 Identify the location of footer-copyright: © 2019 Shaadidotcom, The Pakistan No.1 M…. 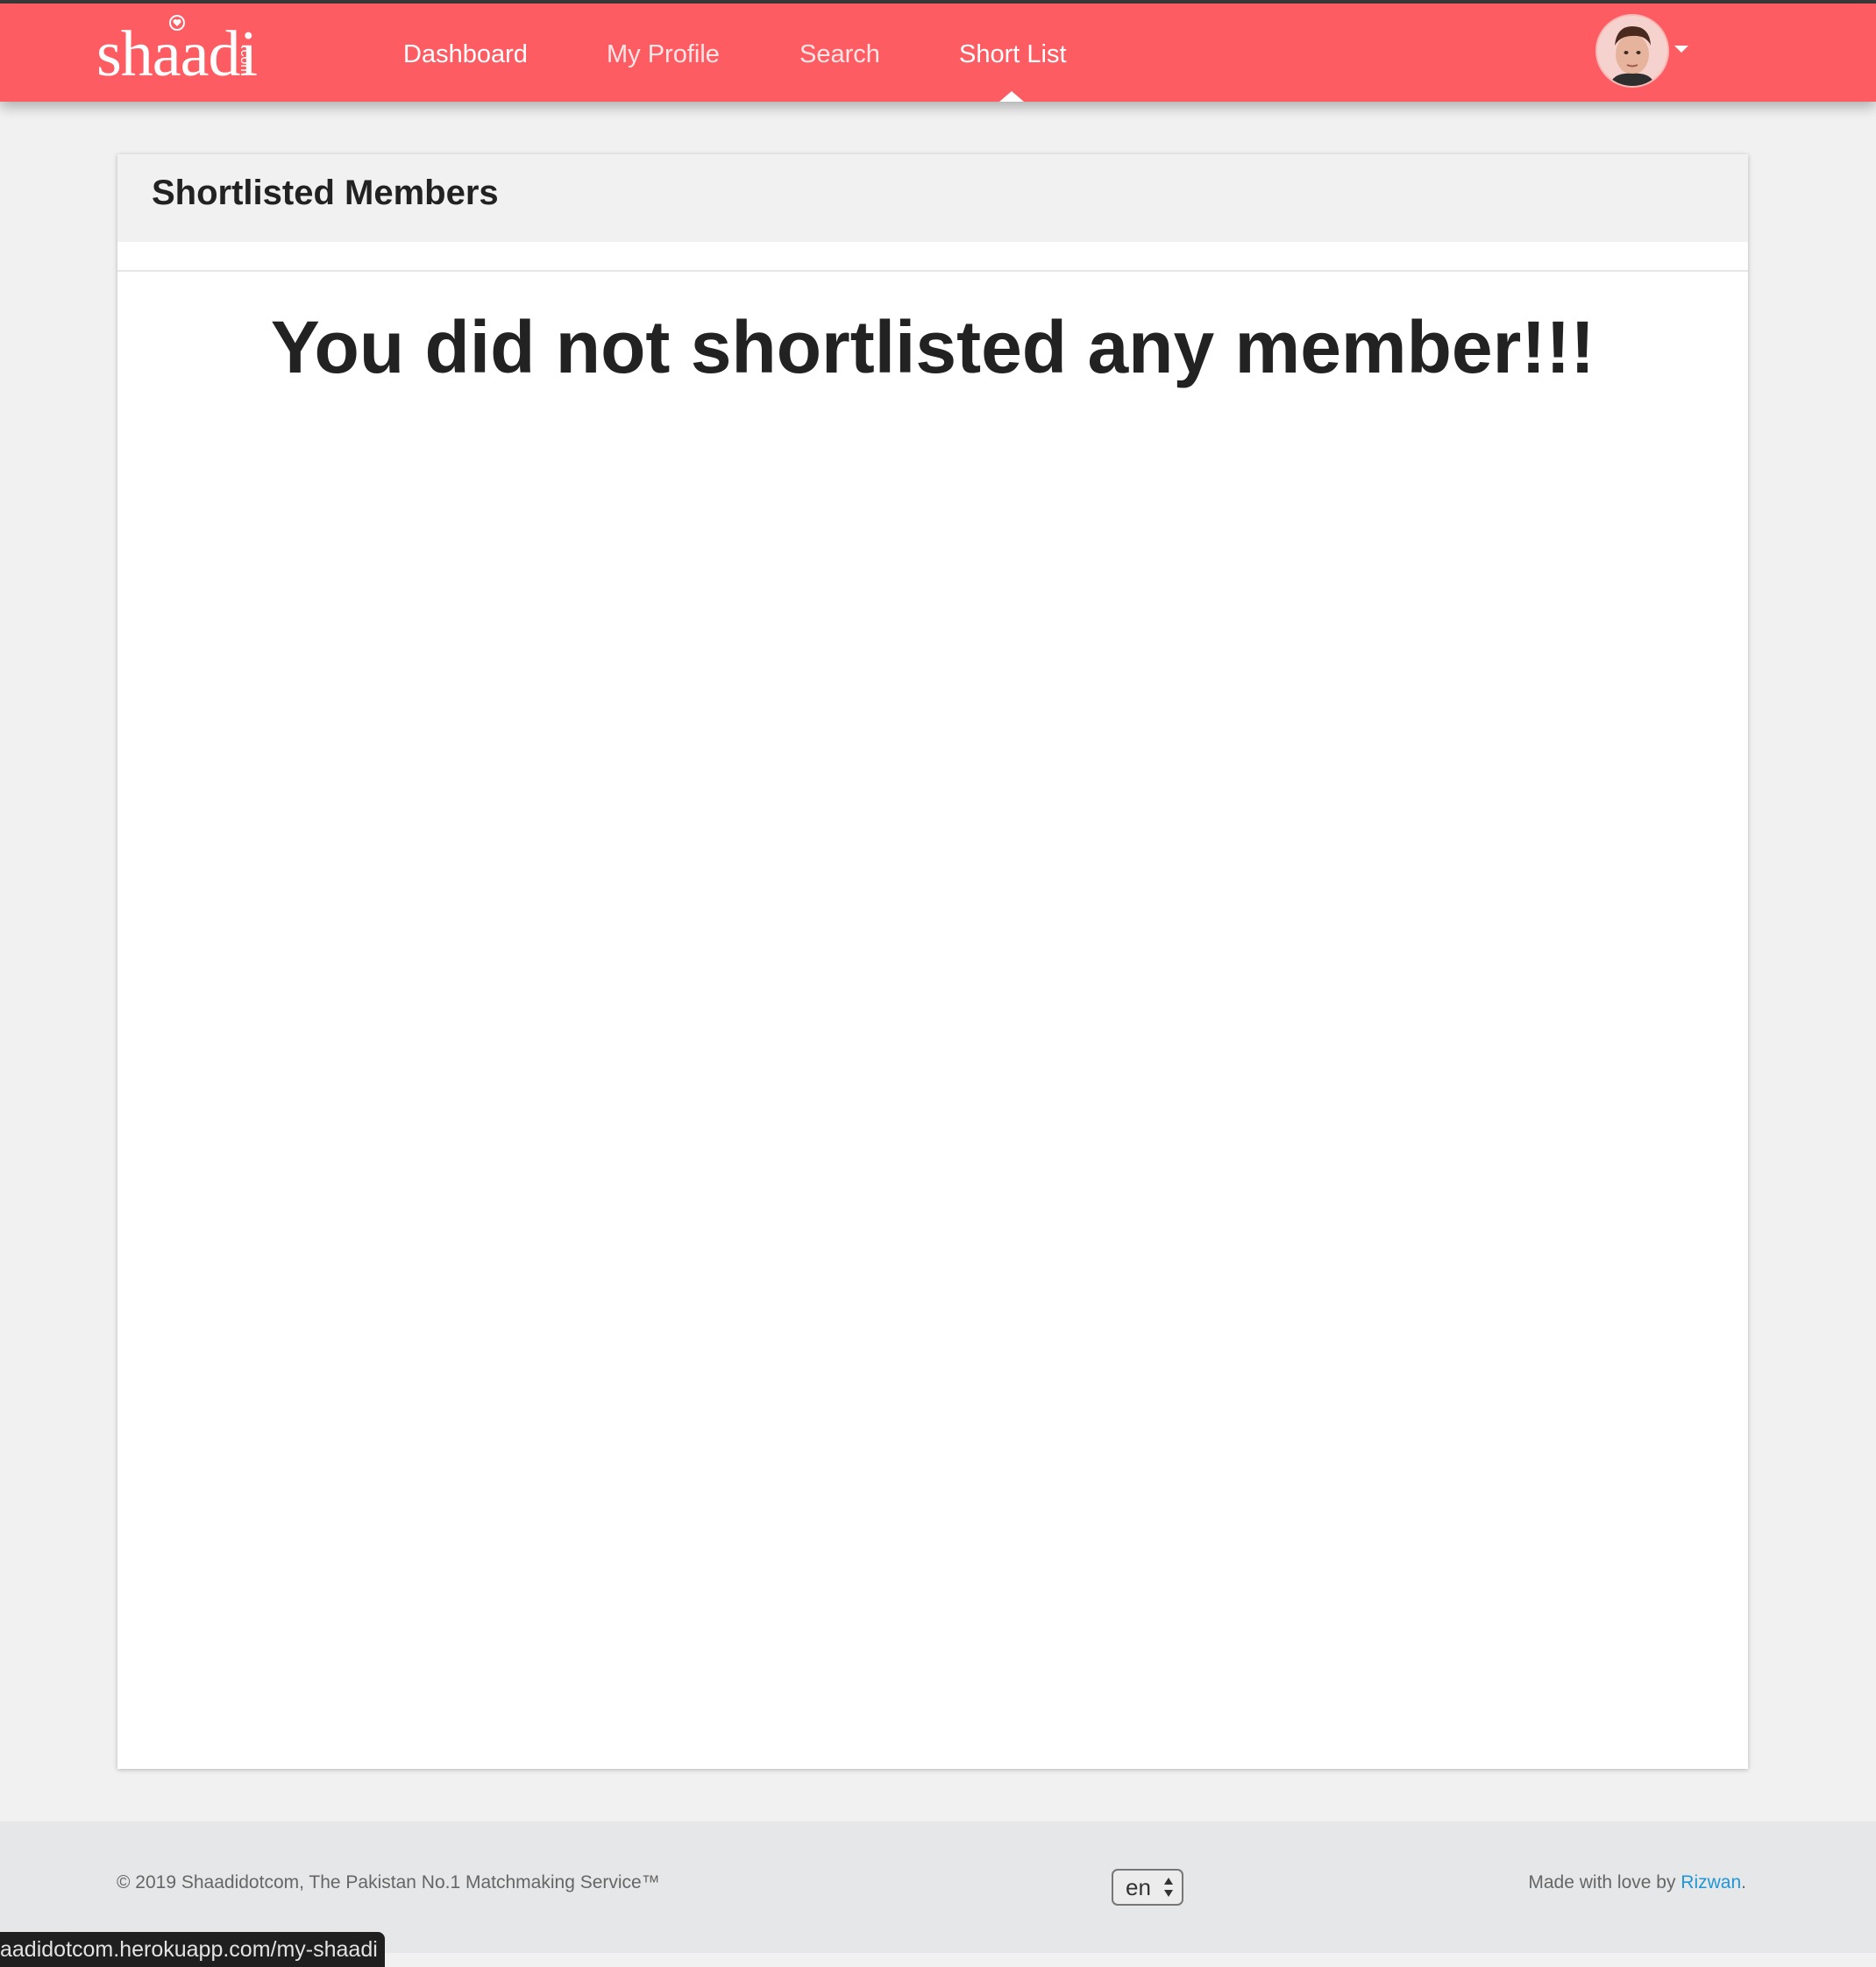
(388, 1882).